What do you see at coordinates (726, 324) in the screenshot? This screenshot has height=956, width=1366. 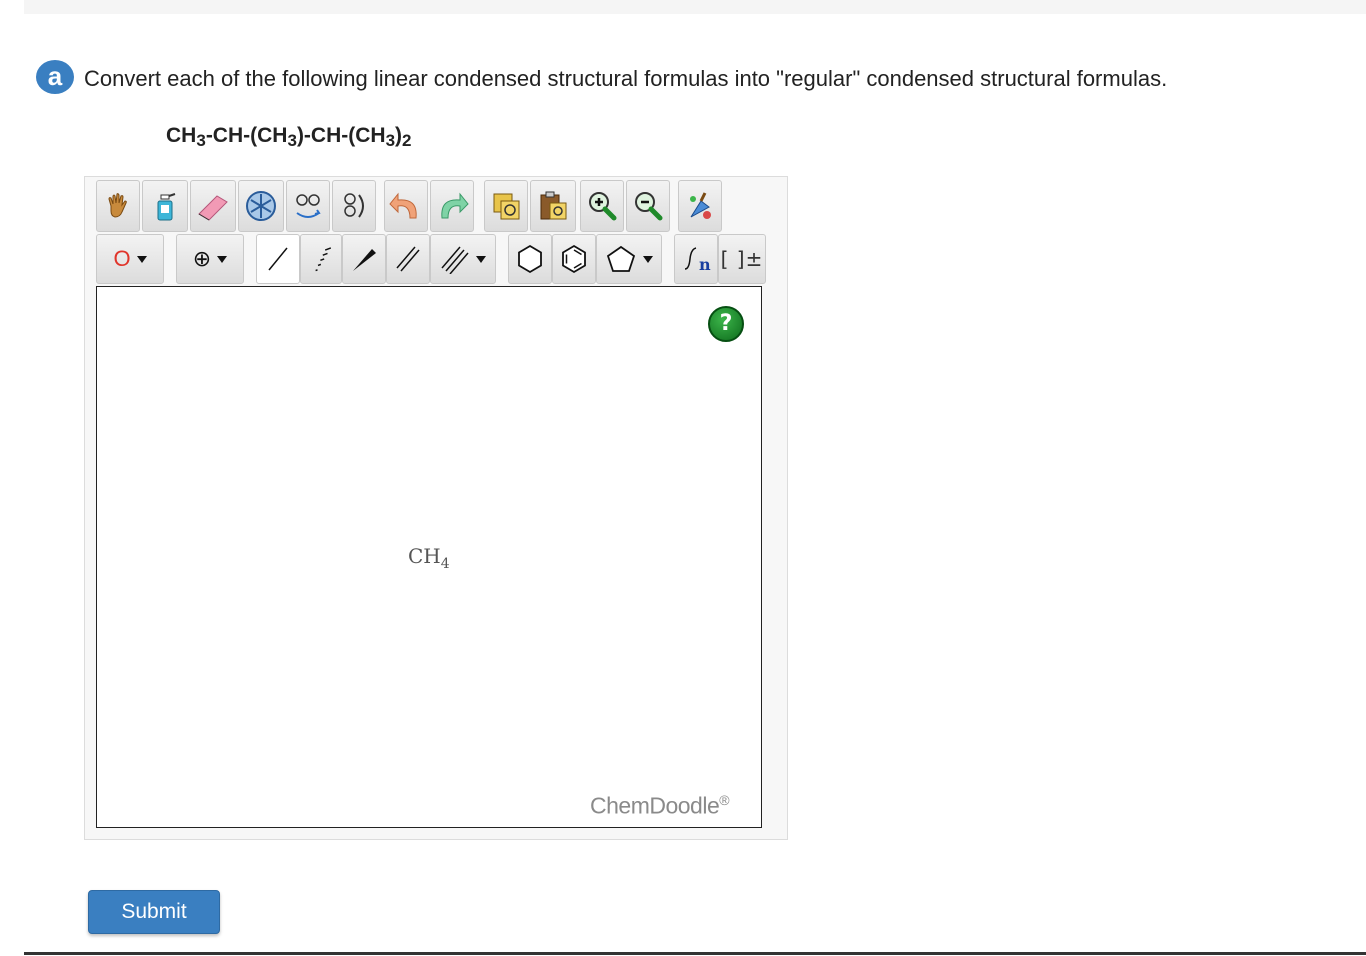 I see `help-icon: ?` at bounding box center [726, 324].